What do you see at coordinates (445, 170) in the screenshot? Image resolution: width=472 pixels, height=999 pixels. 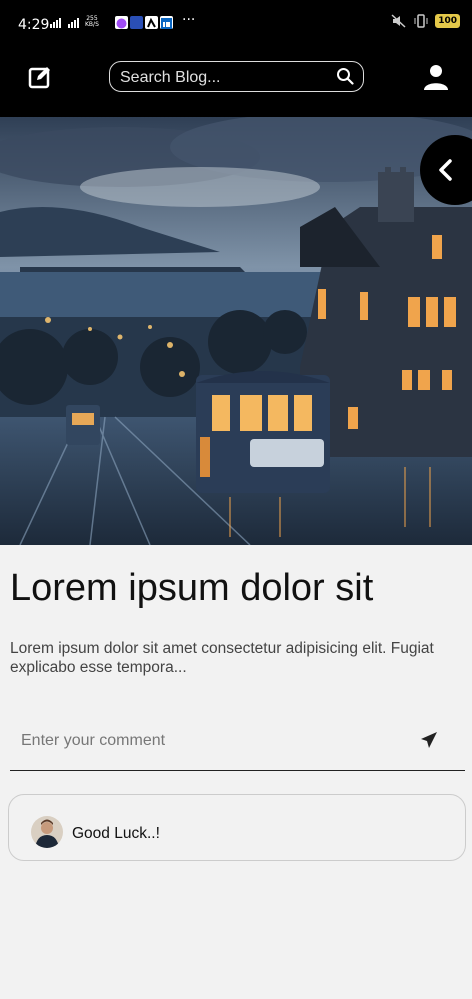 I see `chevron-left-icon` at bounding box center [445, 170].